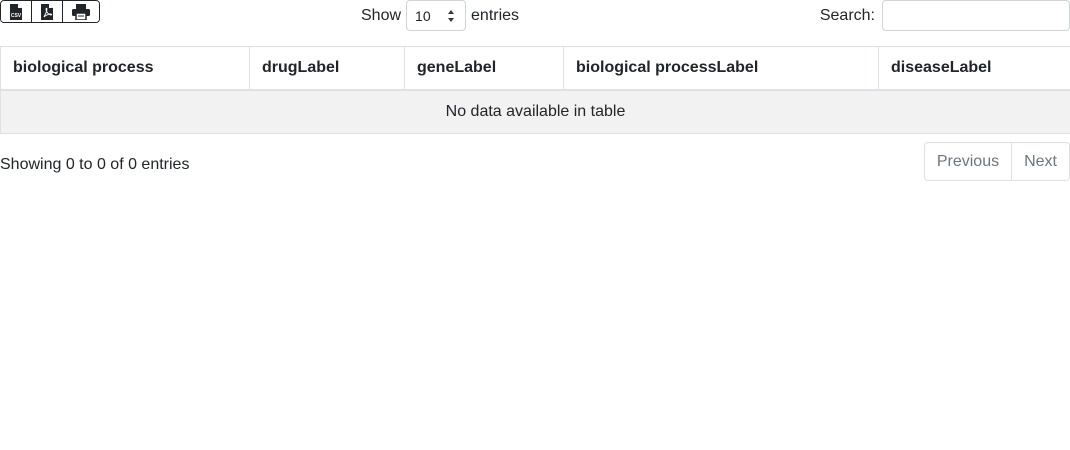 This screenshot has height=450, width=1070. I want to click on table-toolbar: CSV Show 10 entries Search:, so click(535, 20).